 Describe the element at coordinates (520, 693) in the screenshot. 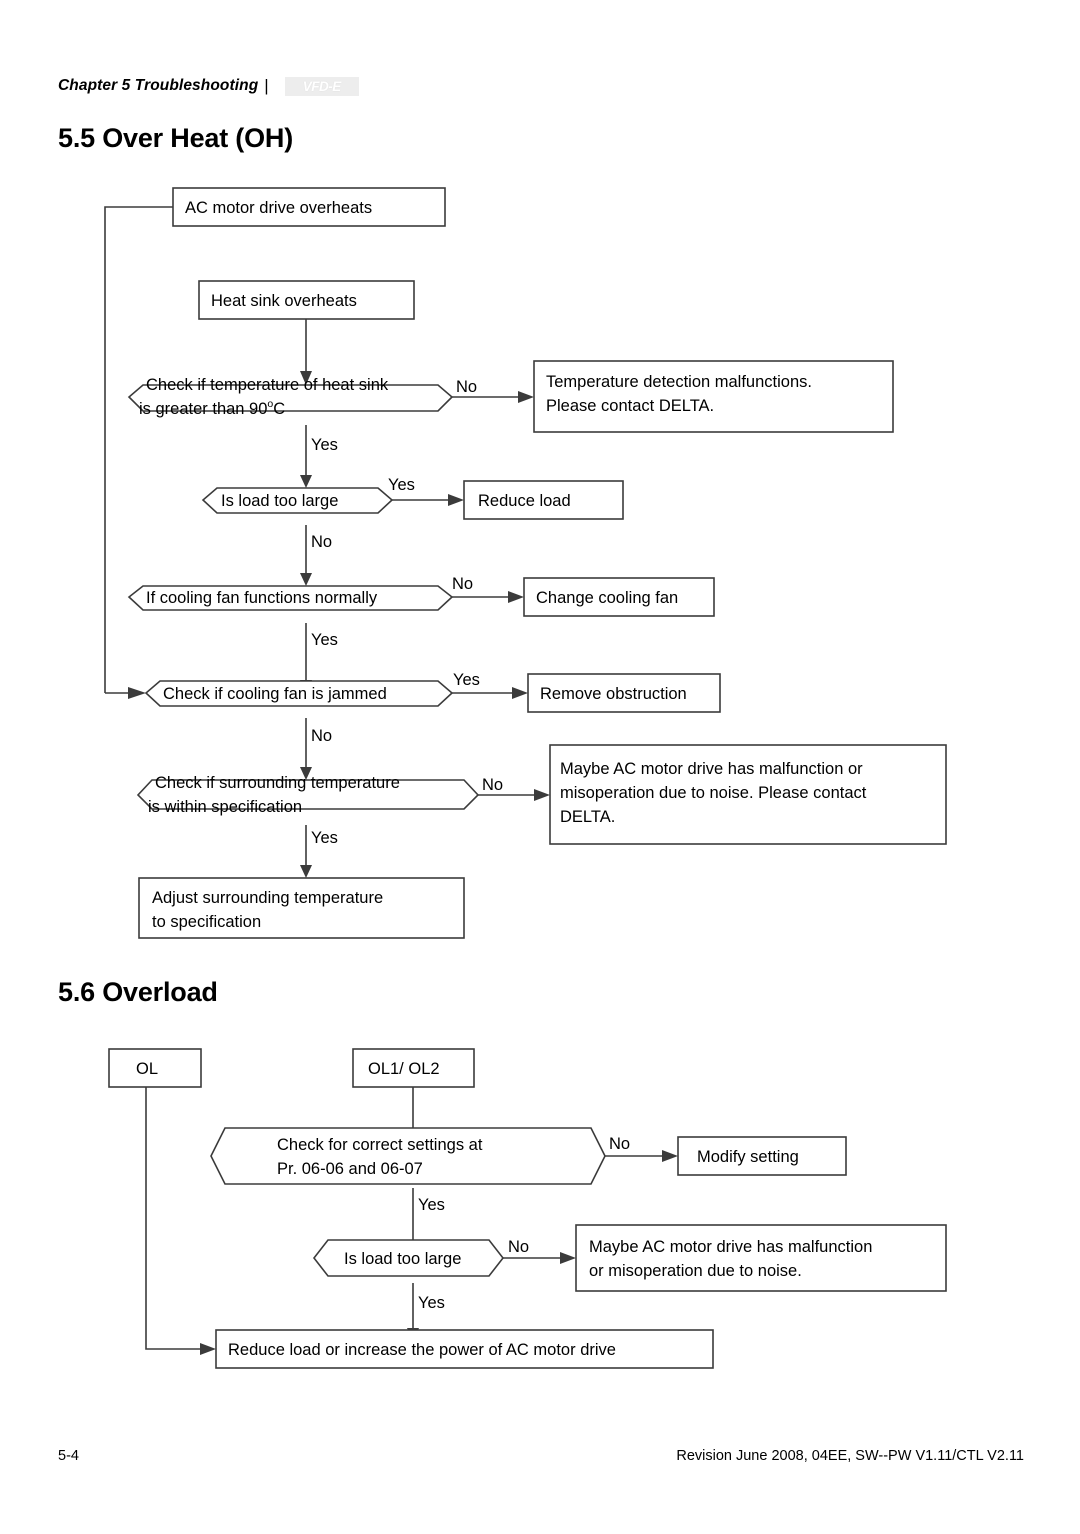

I see `arrowhead-remove-obstruction` at that location.